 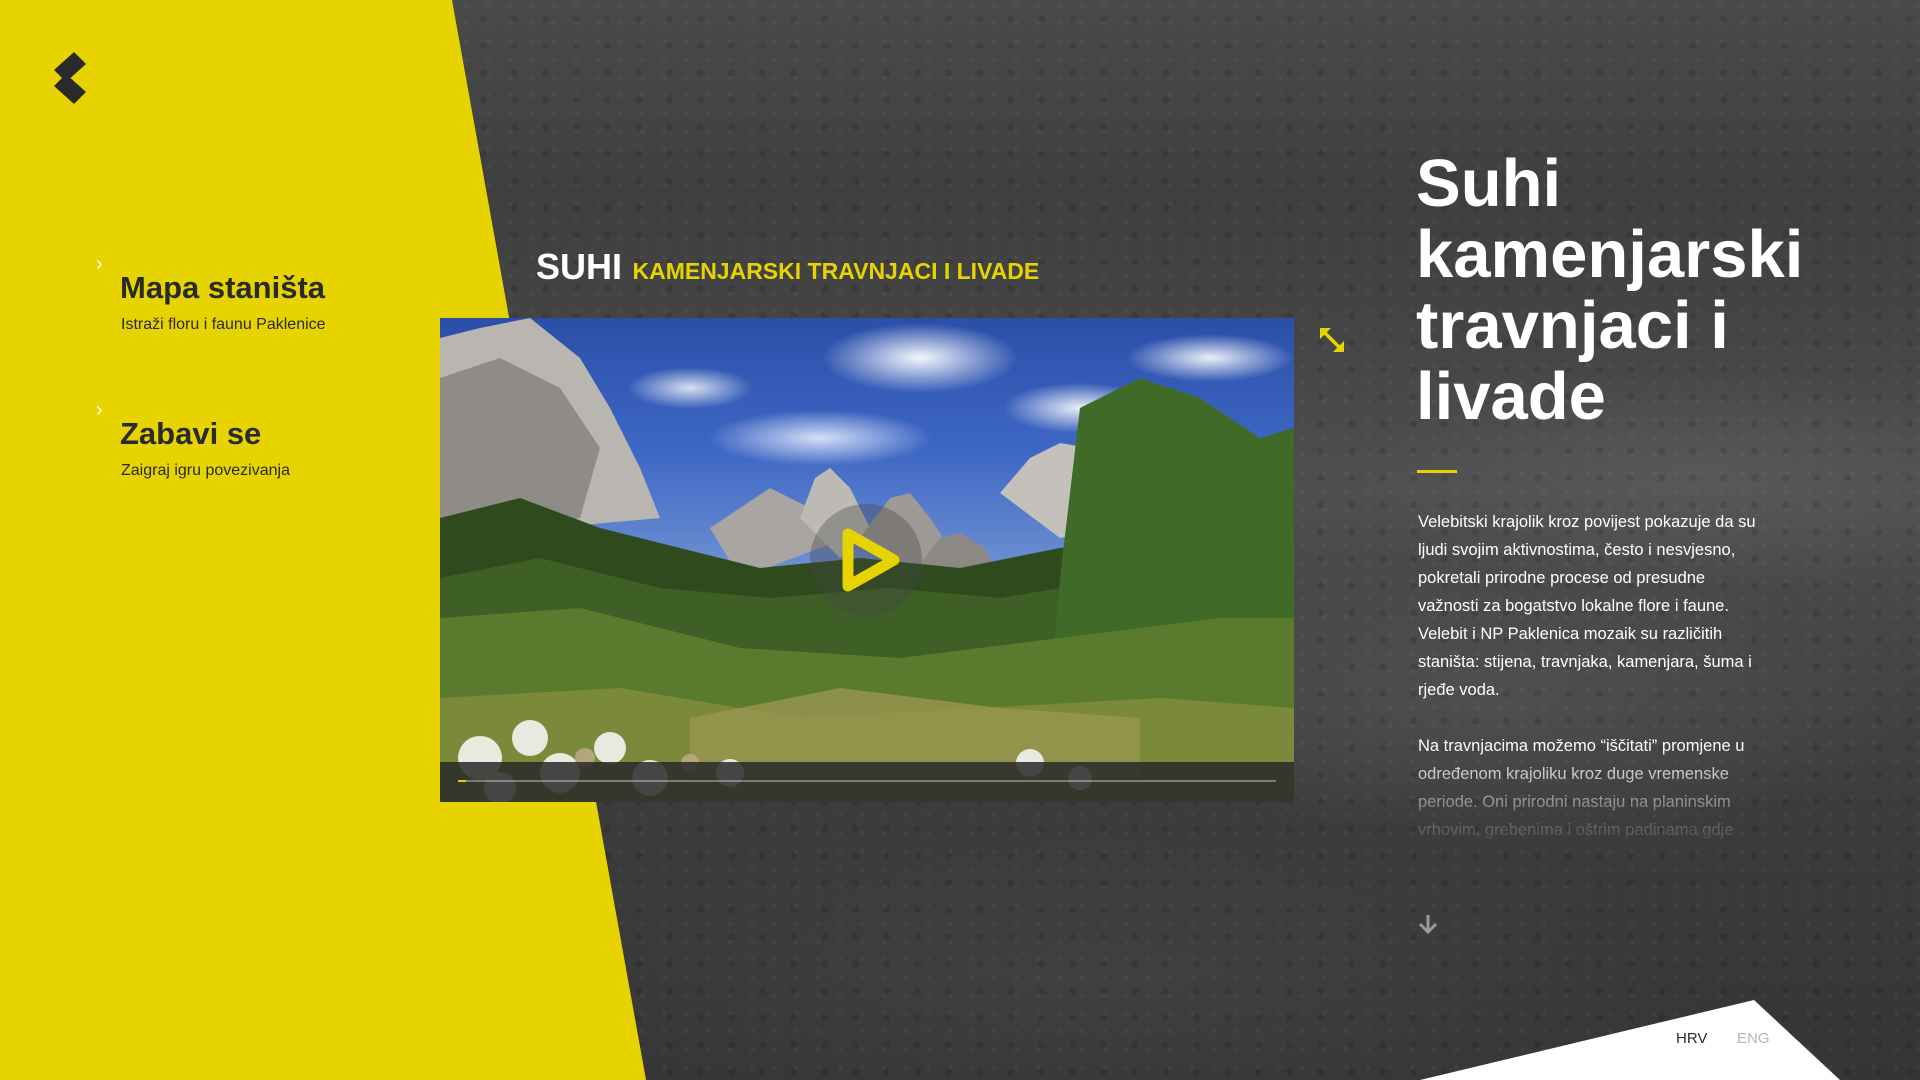 What do you see at coordinates (191, 433) in the screenshot?
I see `nav-item-title: Zabavi se` at bounding box center [191, 433].